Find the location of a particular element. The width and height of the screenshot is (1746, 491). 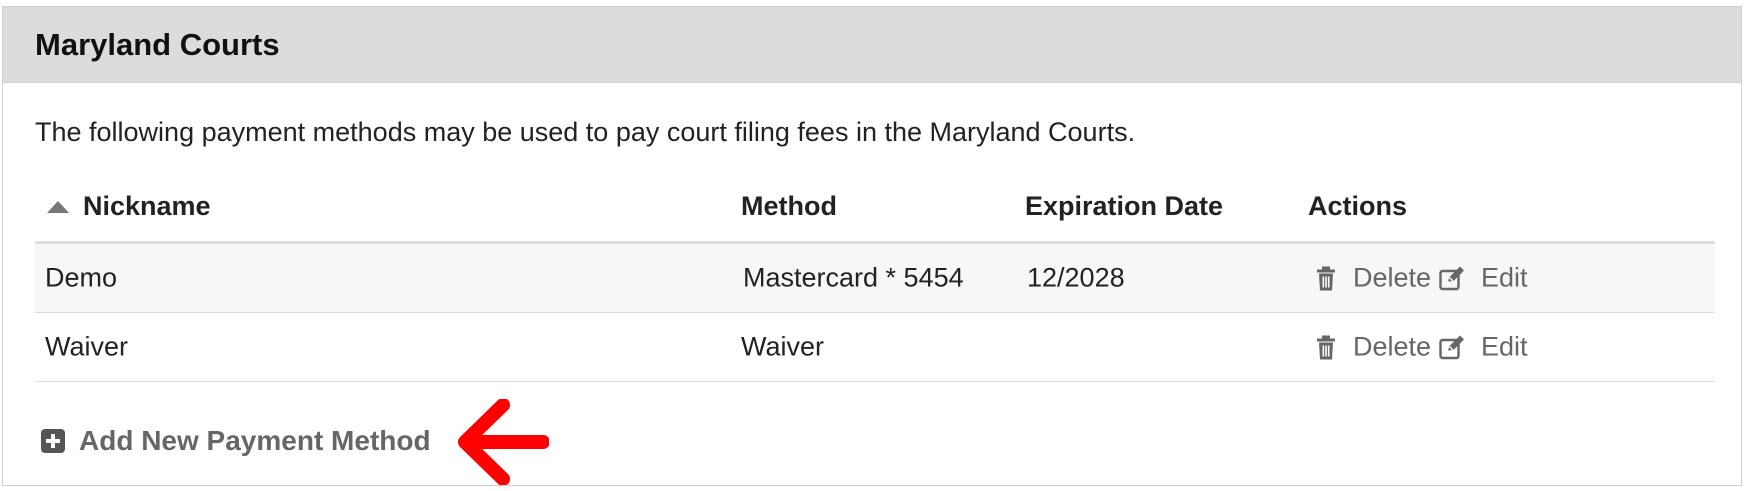

add-payment-method-button: Add New Payment Method is located at coordinates (236, 441).